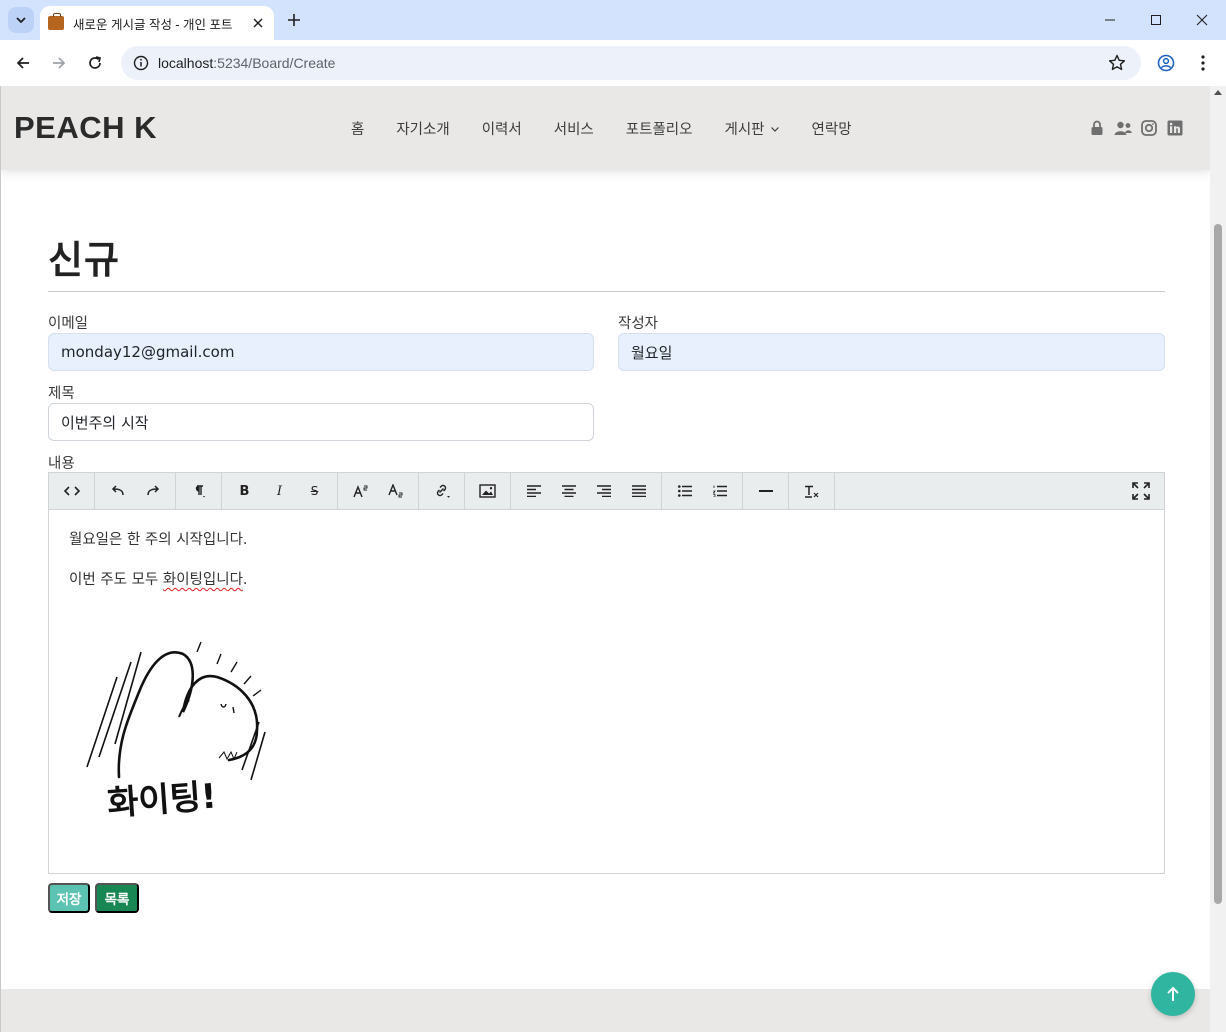  Describe the element at coordinates (61, 394) in the screenshot. I see `subject-label: 제목` at that location.